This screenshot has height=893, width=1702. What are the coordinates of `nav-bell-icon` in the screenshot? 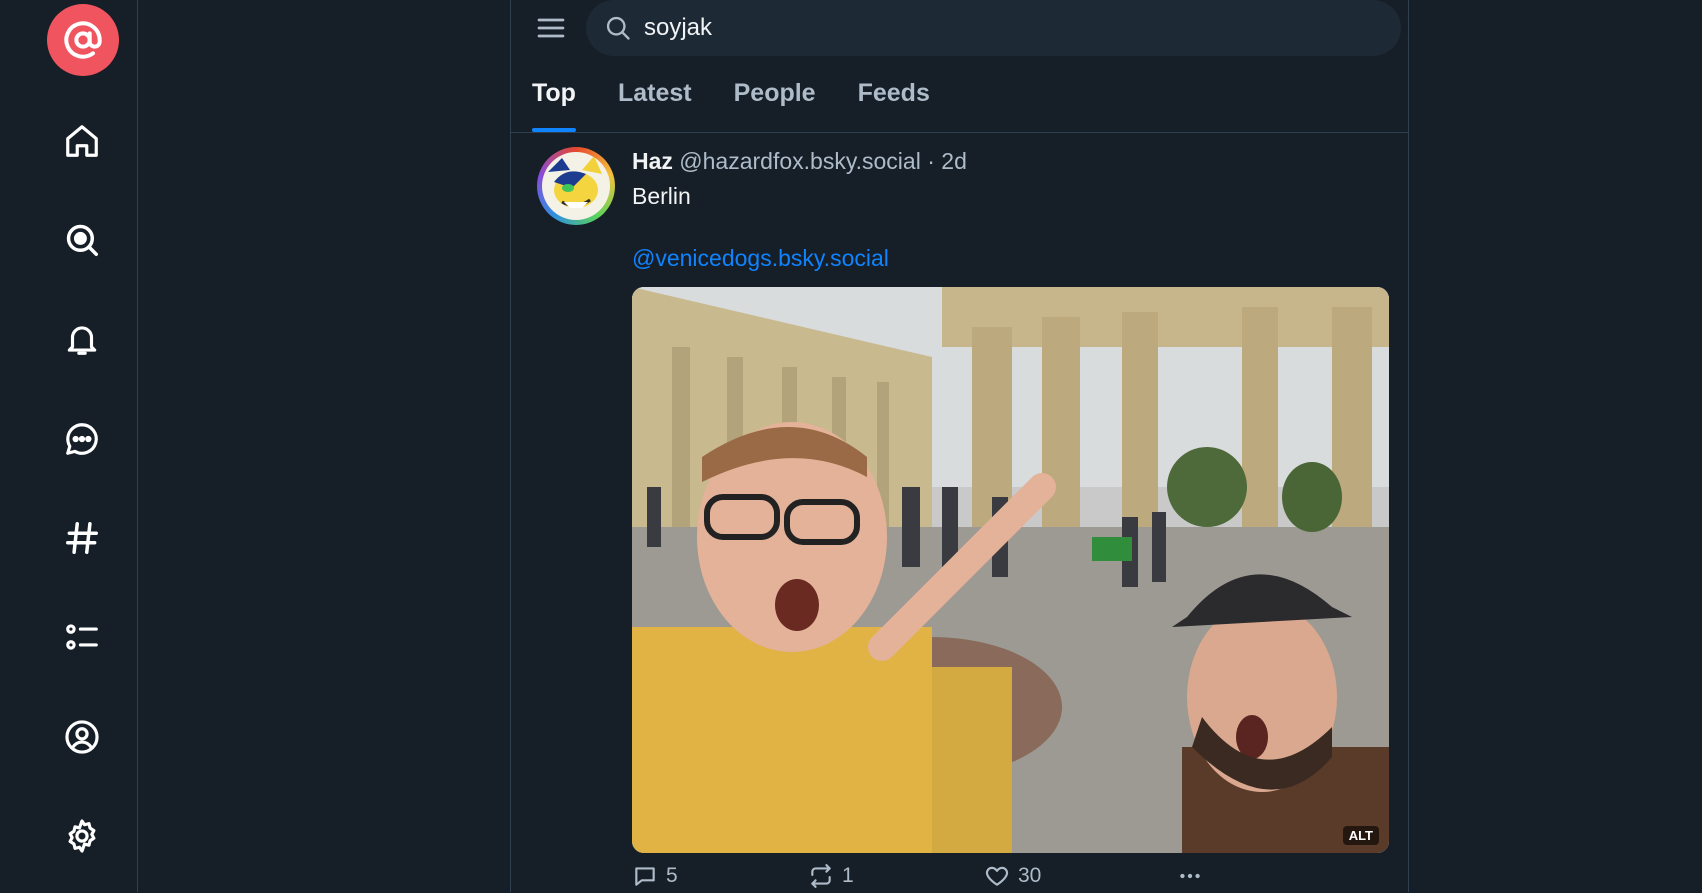 It's located at (82, 339).